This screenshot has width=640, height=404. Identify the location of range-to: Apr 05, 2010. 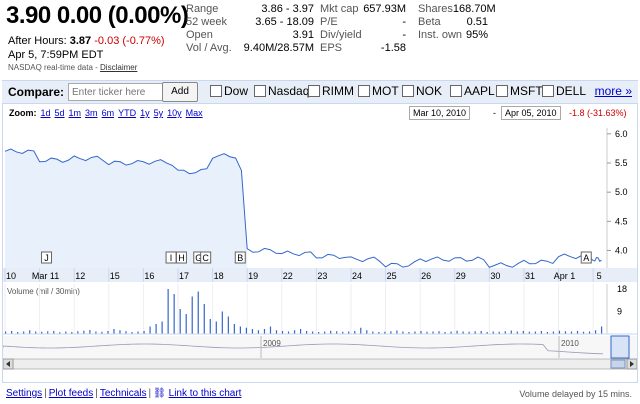
(531, 113).